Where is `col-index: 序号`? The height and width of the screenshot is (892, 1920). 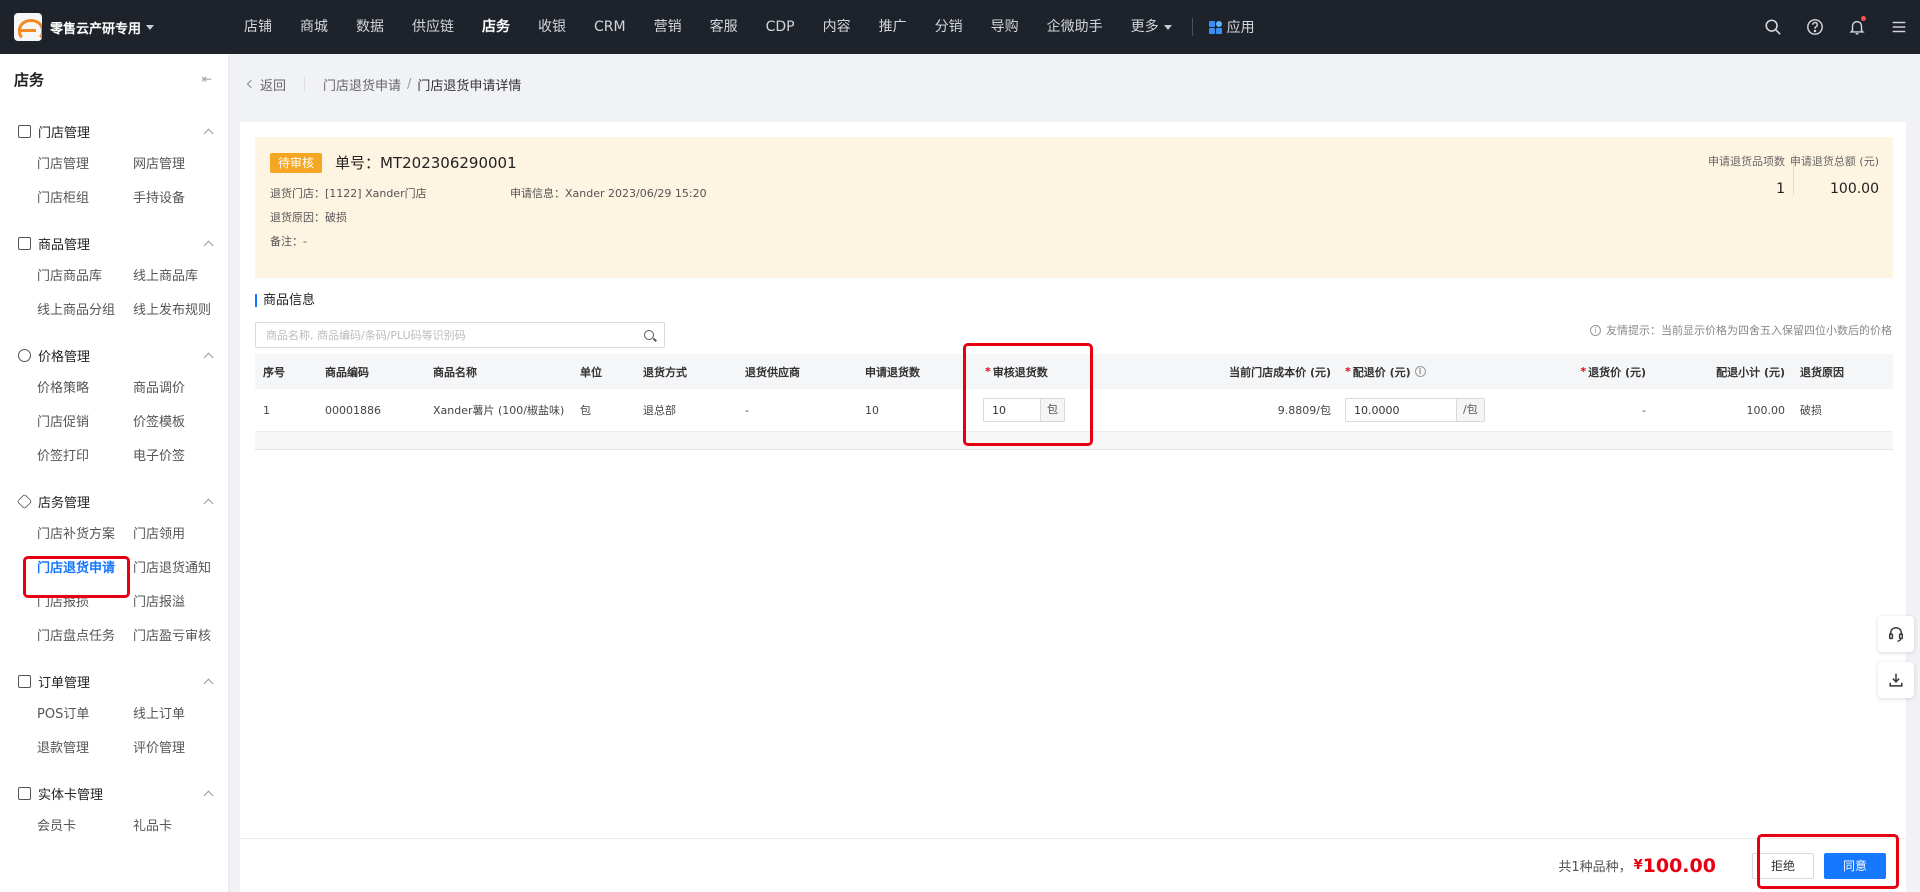
col-index: 序号 is located at coordinates (274, 372).